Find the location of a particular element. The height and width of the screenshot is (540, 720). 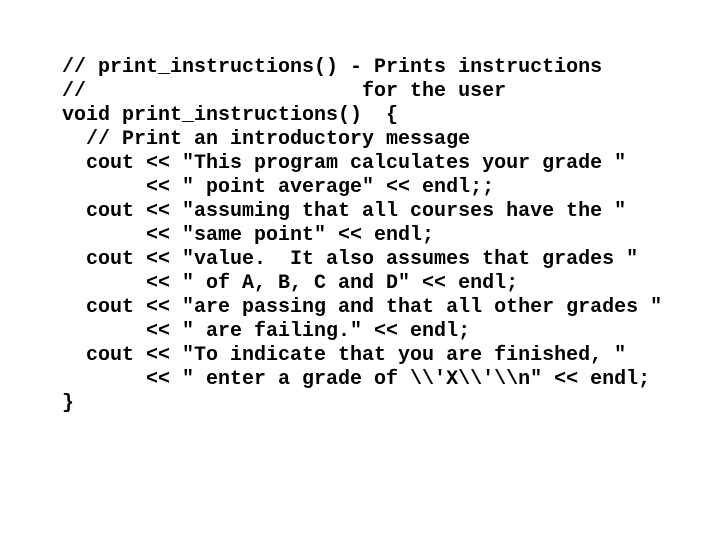

comment-line-continuation: // for the user is located at coordinates (284, 91).